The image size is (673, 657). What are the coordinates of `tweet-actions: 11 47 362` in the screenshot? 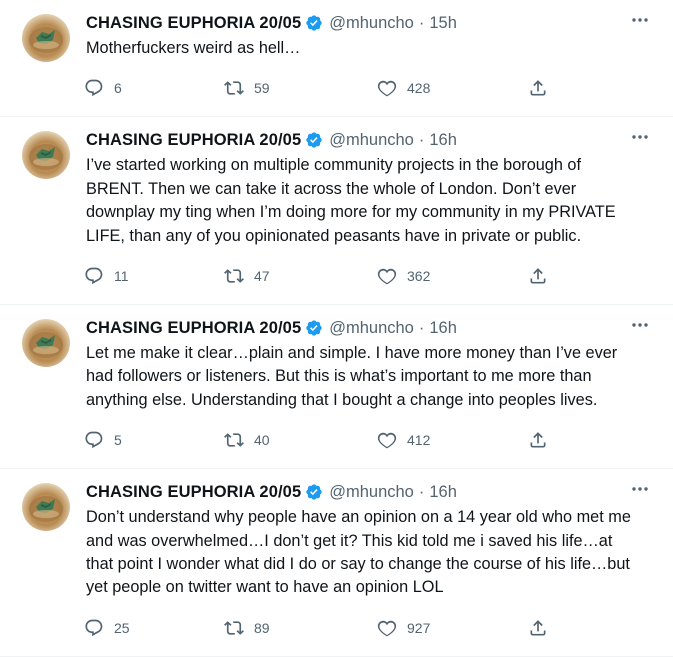 It's located at (370, 276).